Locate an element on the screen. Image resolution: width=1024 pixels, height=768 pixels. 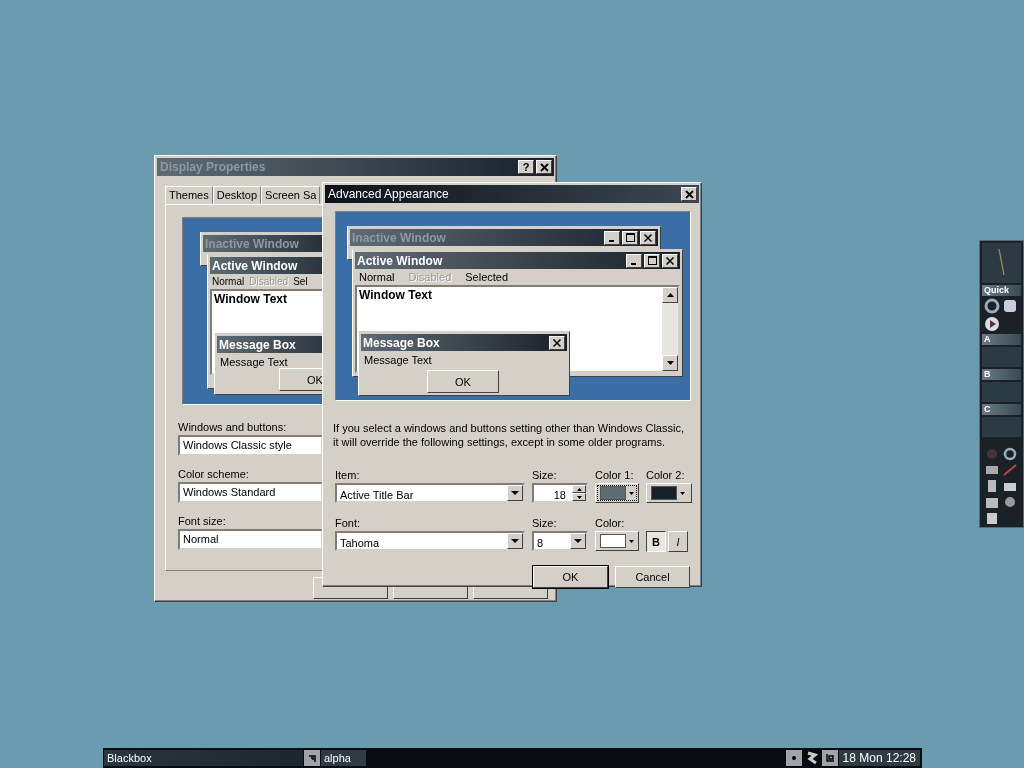
dropdown-field: Normal is located at coordinates (250, 539).